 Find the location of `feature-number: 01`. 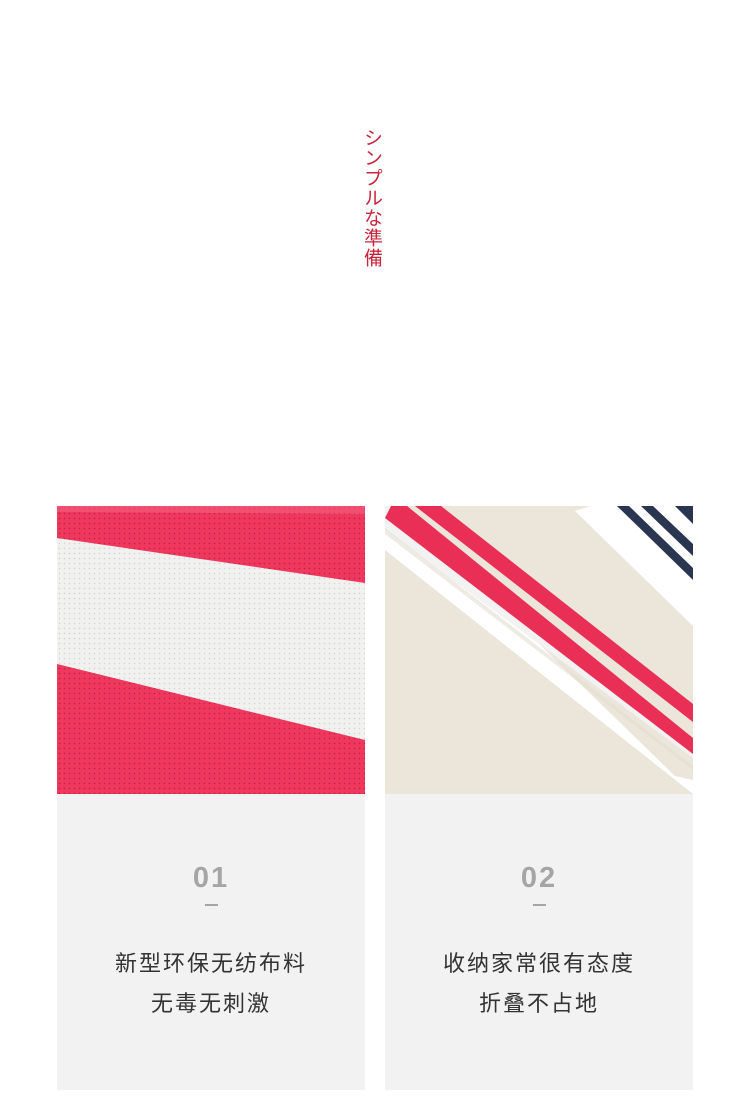

feature-number: 01 is located at coordinates (211, 878).